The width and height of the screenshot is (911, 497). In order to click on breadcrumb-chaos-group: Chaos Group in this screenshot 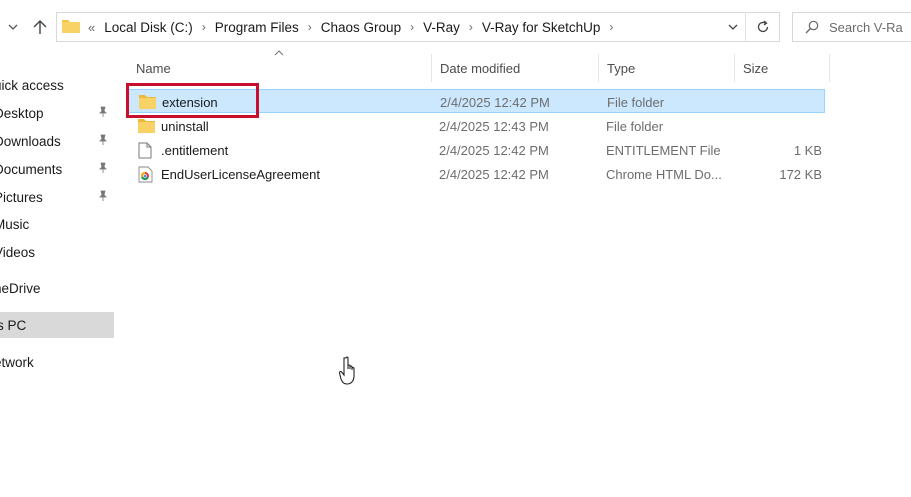, I will do `click(361, 27)`.